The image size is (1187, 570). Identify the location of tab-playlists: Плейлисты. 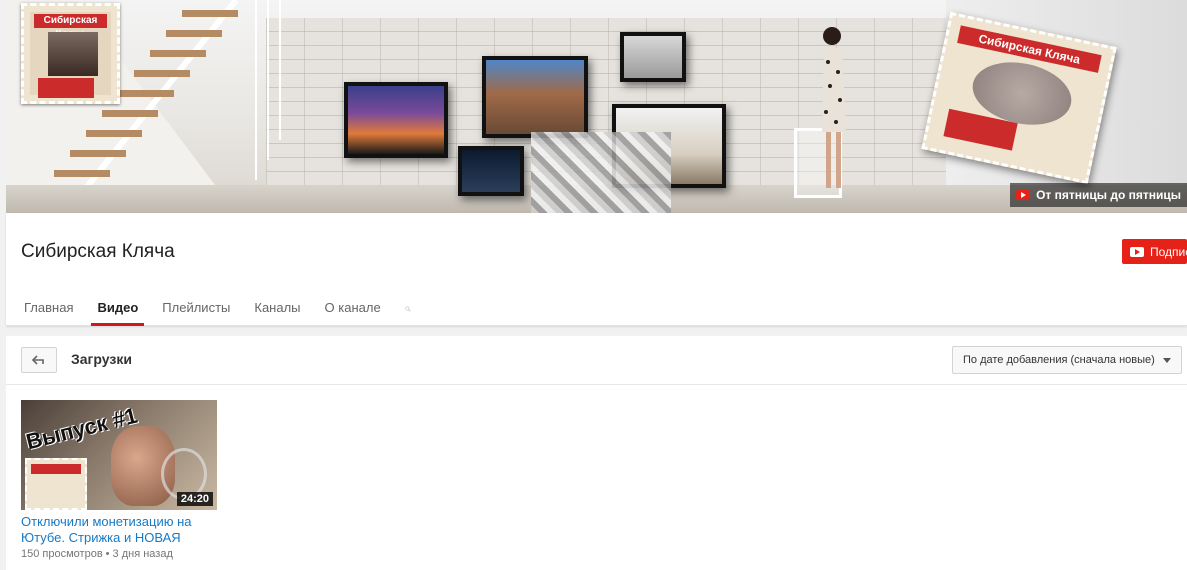
(196, 310).